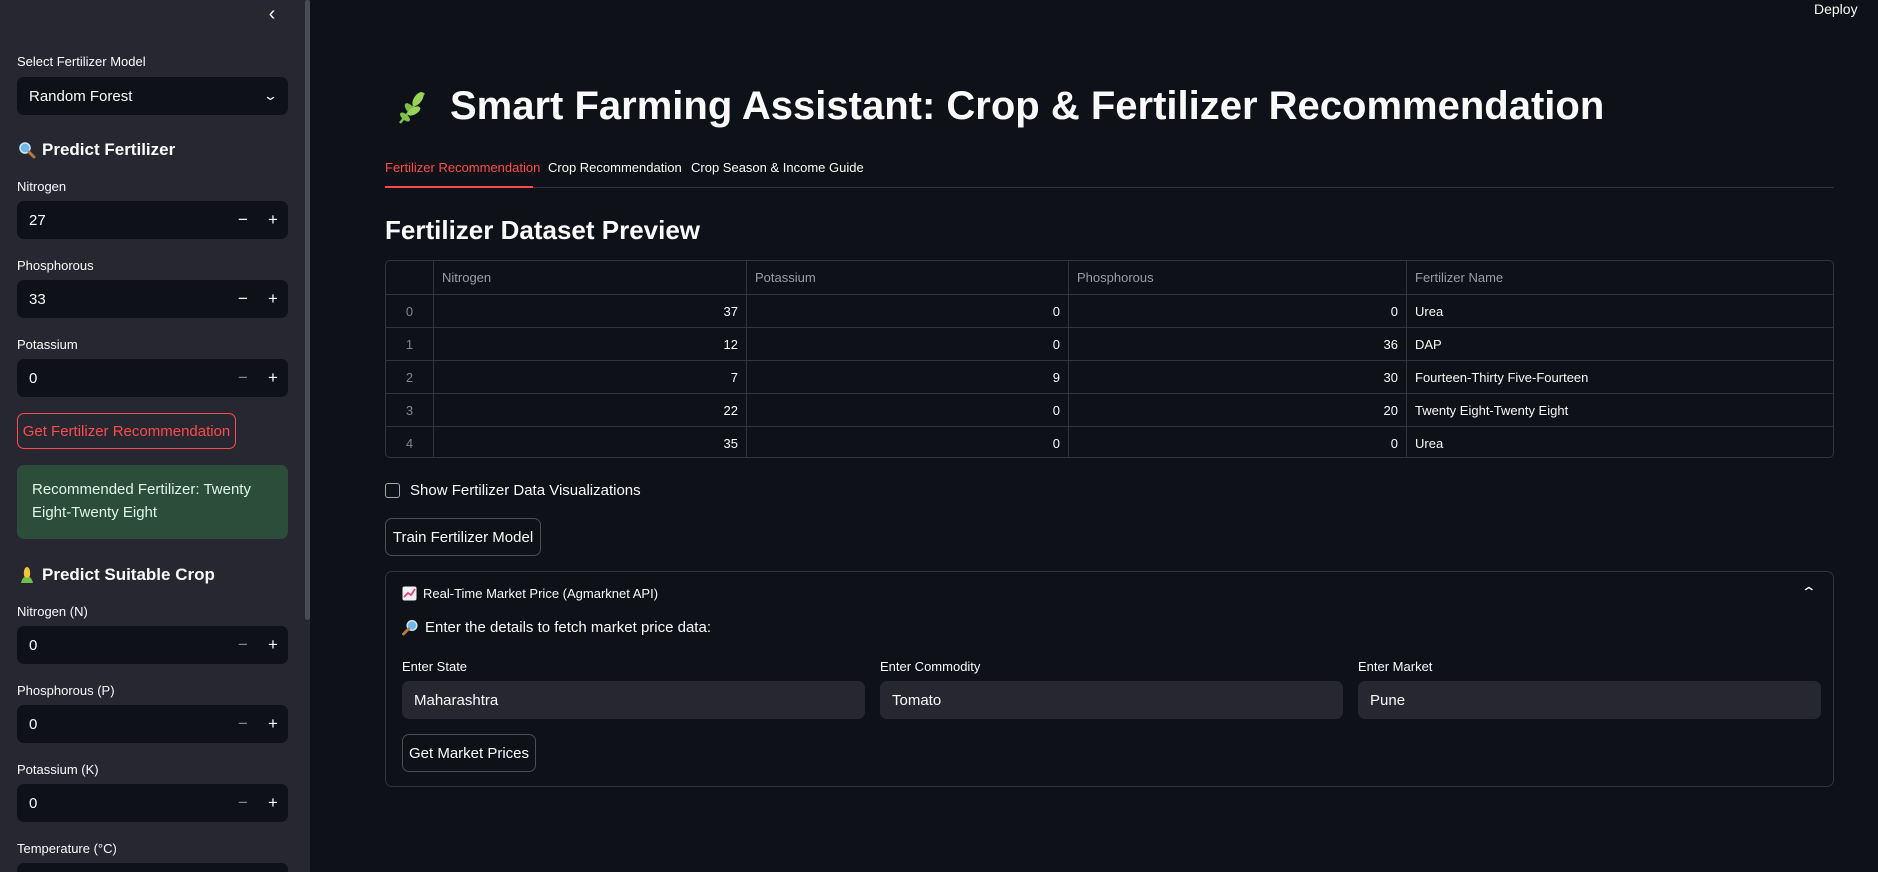 The width and height of the screenshot is (1878, 872). Describe the element at coordinates (52, 611) in the screenshot. I see `crop-nitrogen-label: Nitrogen (N)` at that location.